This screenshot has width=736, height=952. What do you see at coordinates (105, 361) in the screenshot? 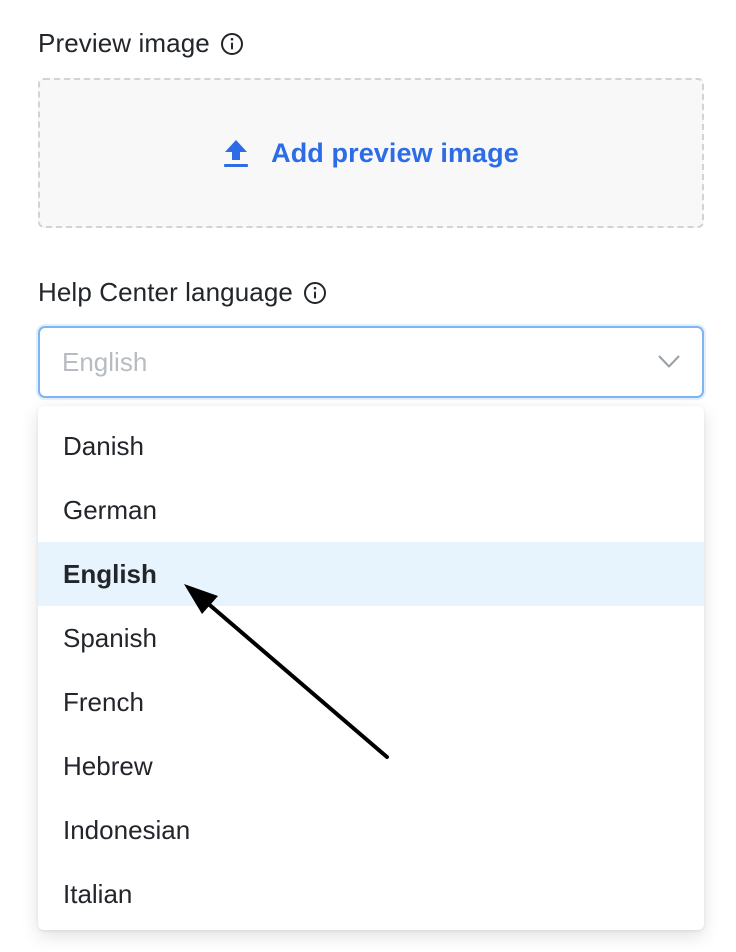
I see `language-select-value: English` at bounding box center [105, 361].